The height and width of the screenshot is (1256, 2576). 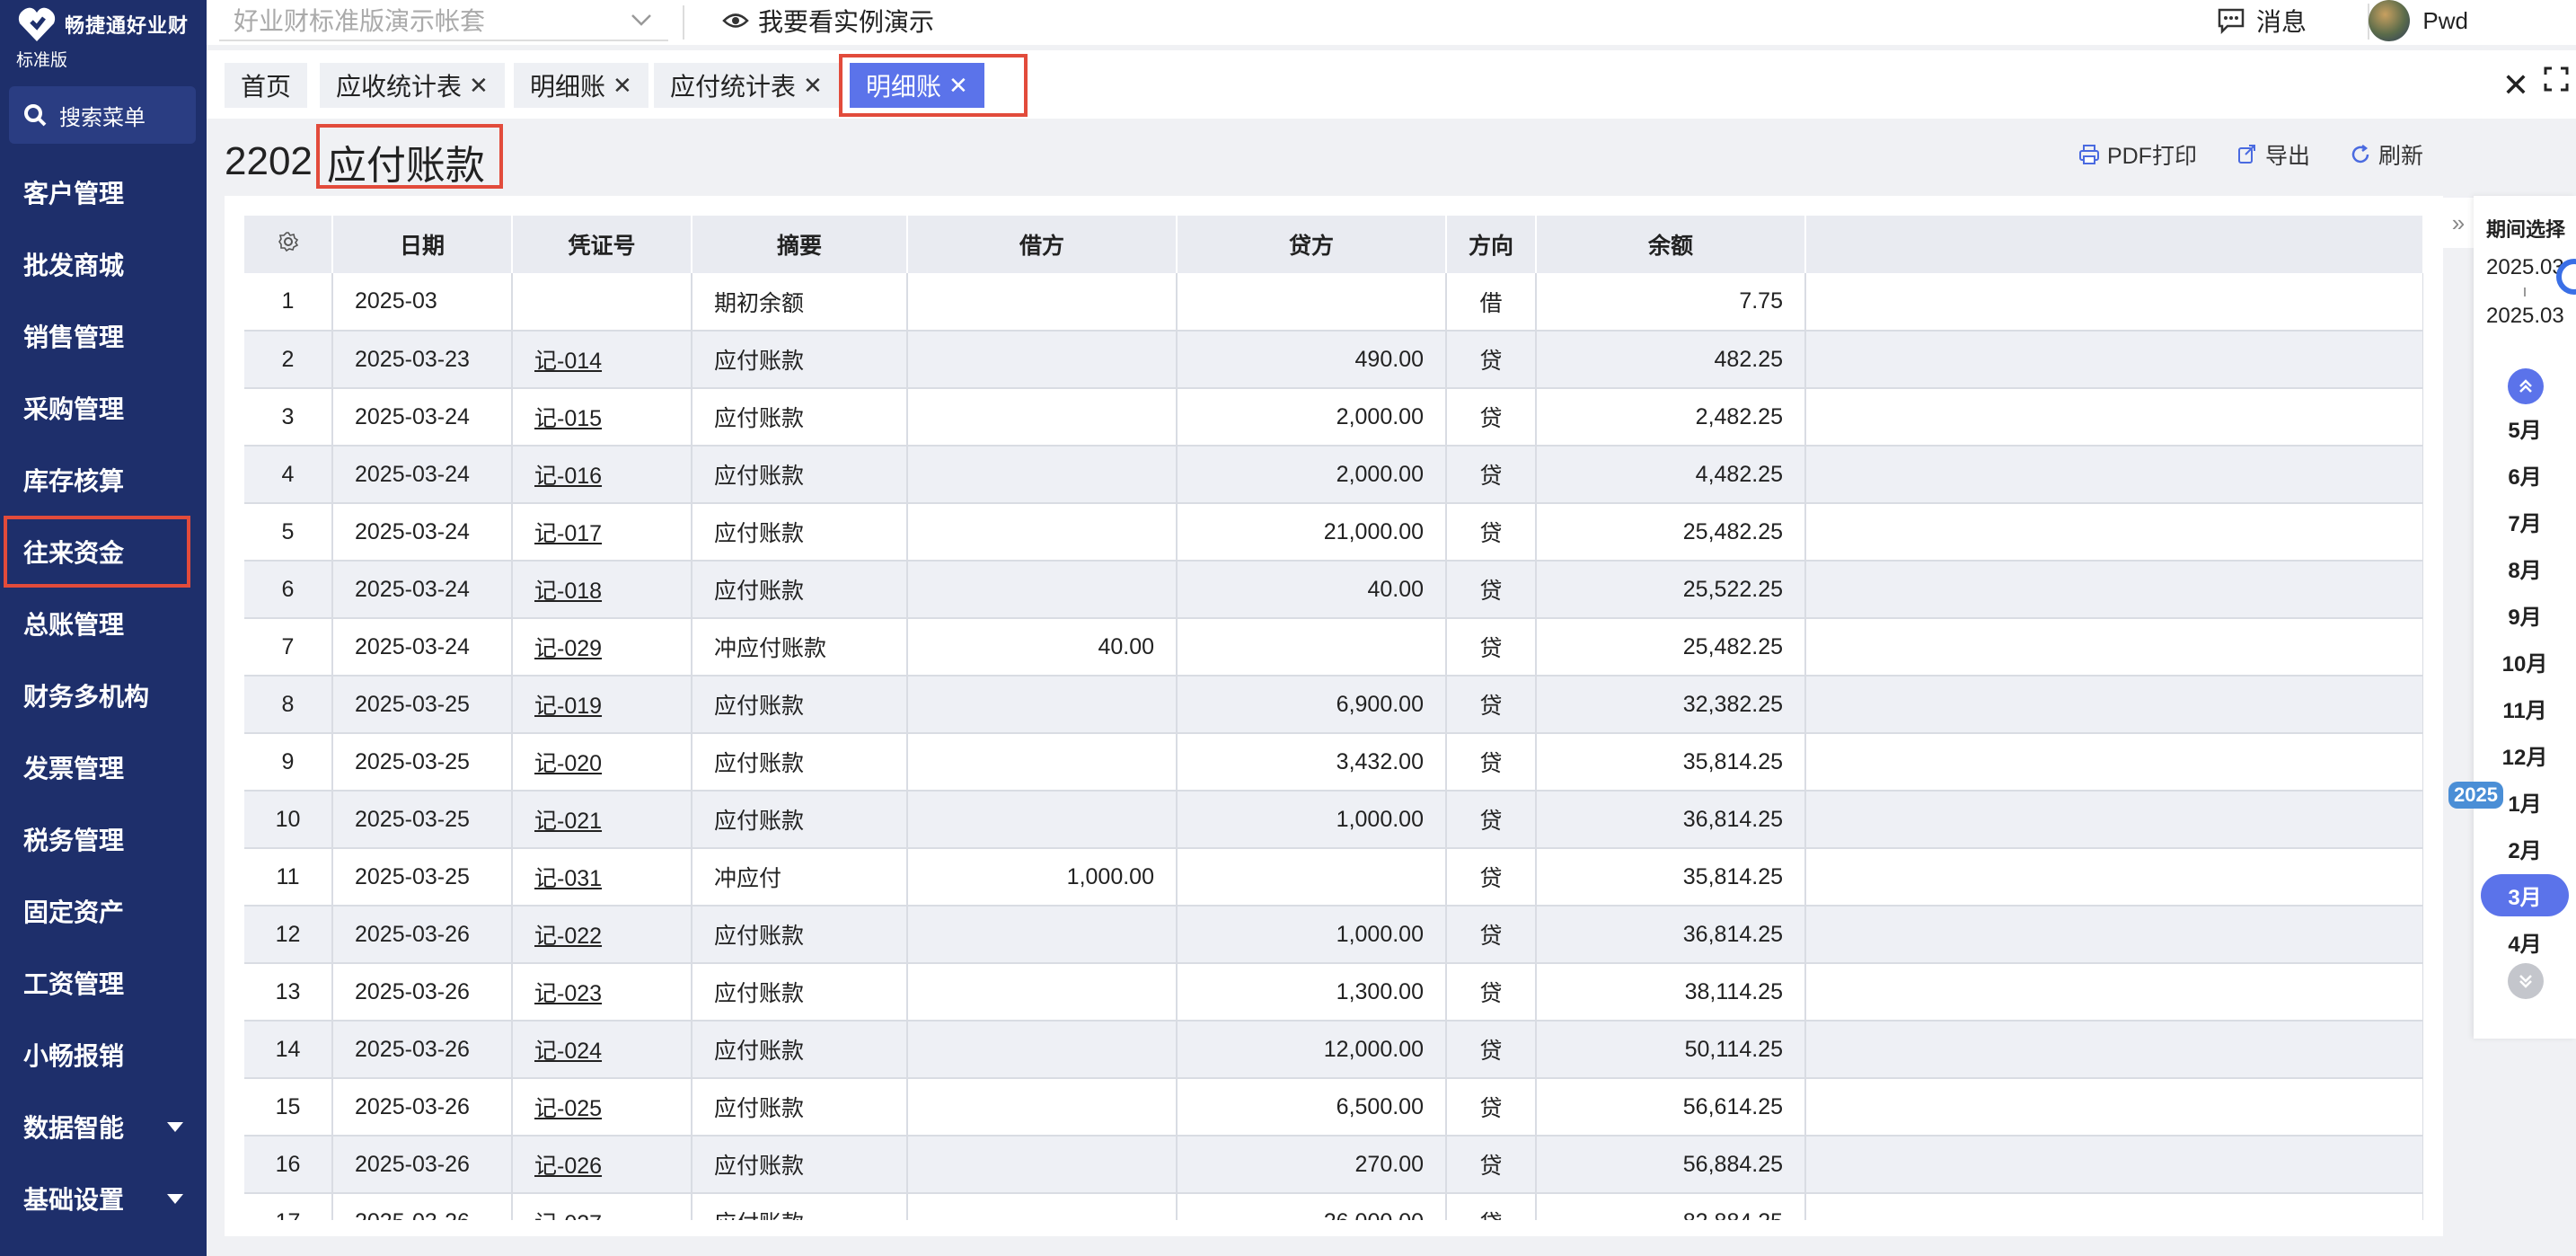 I want to click on sidebar-item-purchase: 采购管理, so click(x=103, y=408).